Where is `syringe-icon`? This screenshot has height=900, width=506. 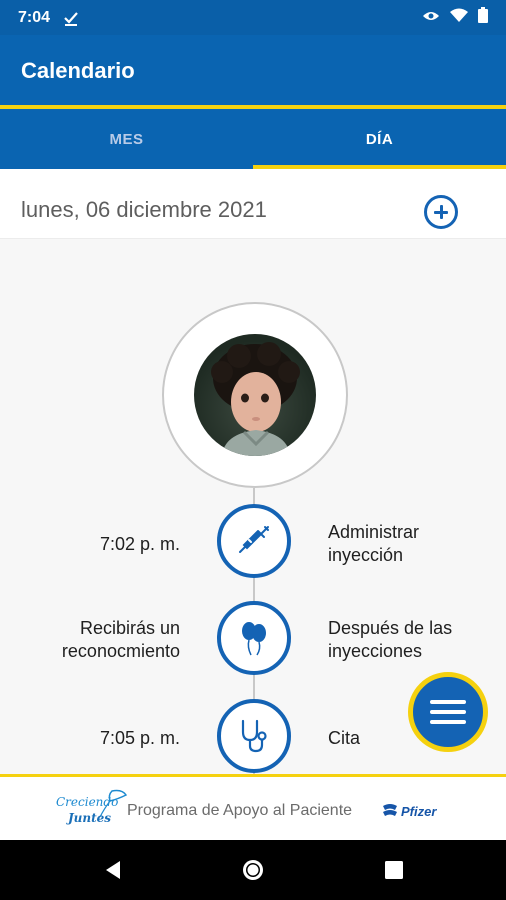
syringe-icon is located at coordinates (254, 539).